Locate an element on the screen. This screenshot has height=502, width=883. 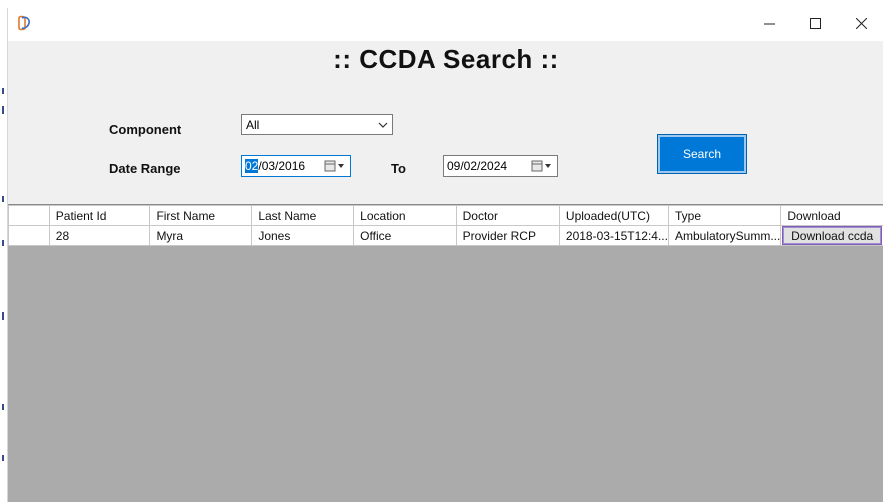
close-button is located at coordinates (860, 24).